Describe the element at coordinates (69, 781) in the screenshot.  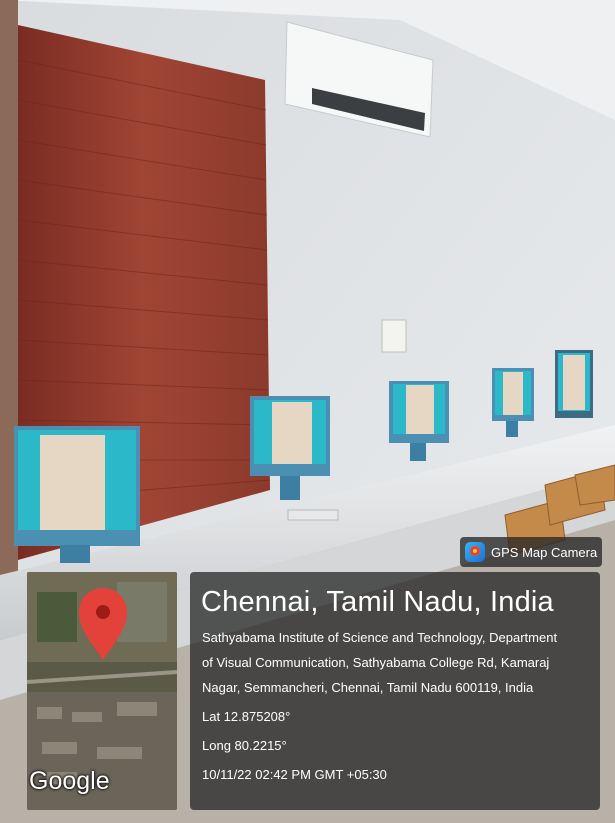
I see `map-brand-label: Google` at that location.